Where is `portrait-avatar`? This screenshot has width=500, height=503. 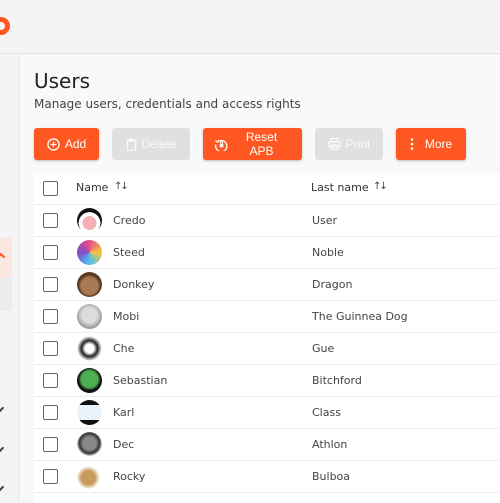 portrait-avatar is located at coordinates (89, 348).